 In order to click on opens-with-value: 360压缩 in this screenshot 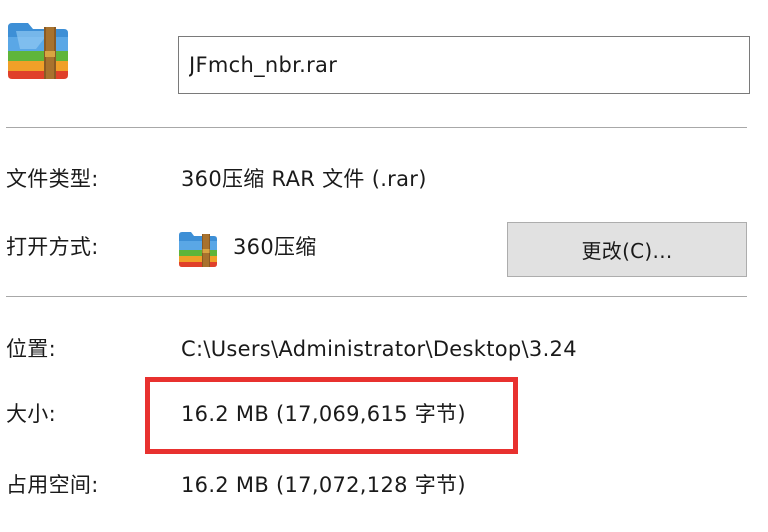, I will do `click(275, 247)`.